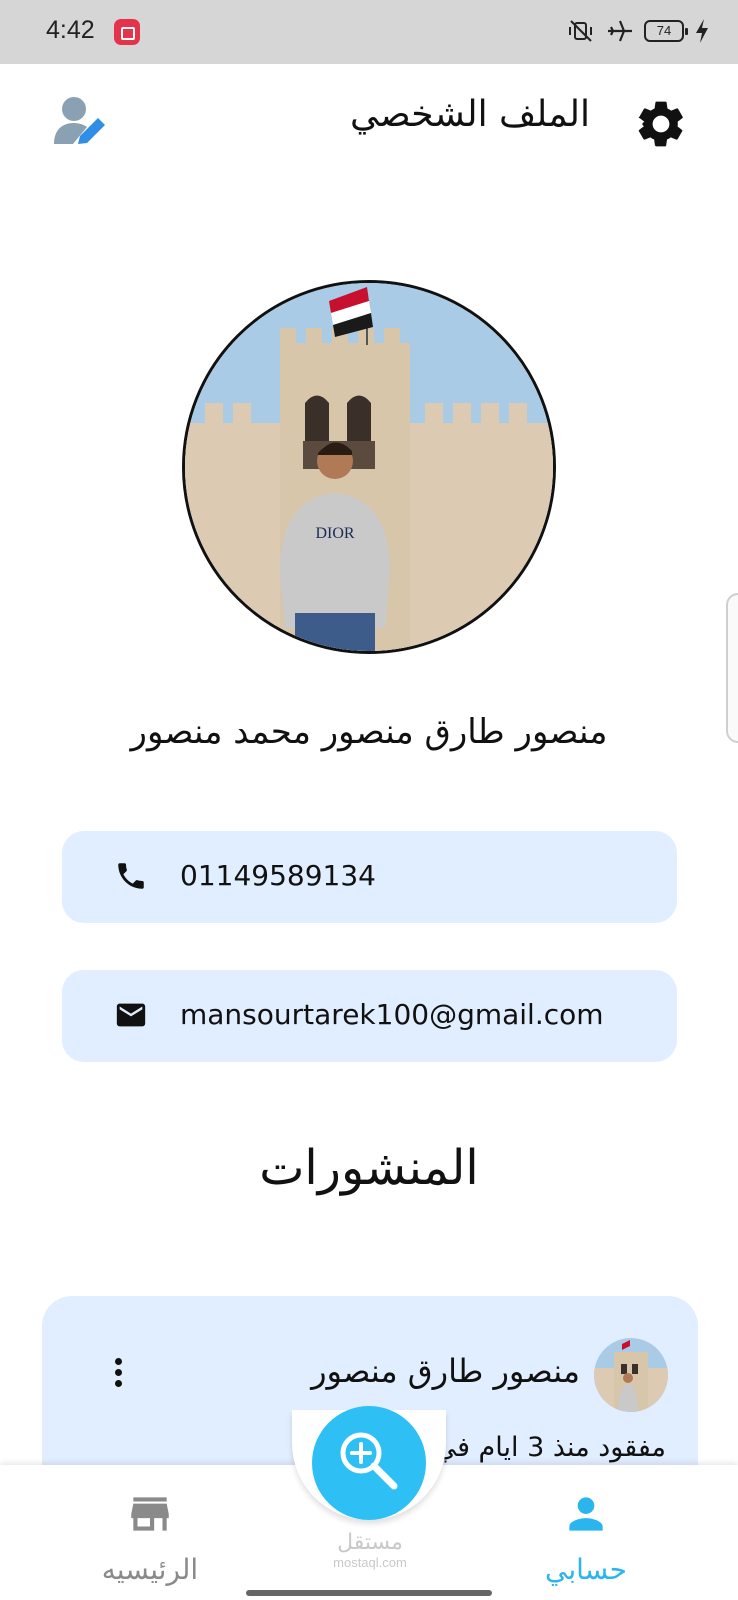  I want to click on status-icons: 74, so click(638, 31).